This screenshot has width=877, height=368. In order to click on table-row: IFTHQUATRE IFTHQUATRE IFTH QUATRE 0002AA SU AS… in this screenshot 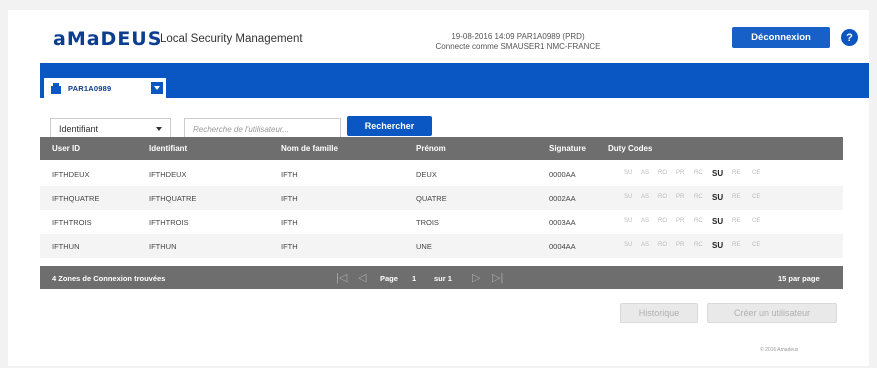, I will do `click(441, 198)`.